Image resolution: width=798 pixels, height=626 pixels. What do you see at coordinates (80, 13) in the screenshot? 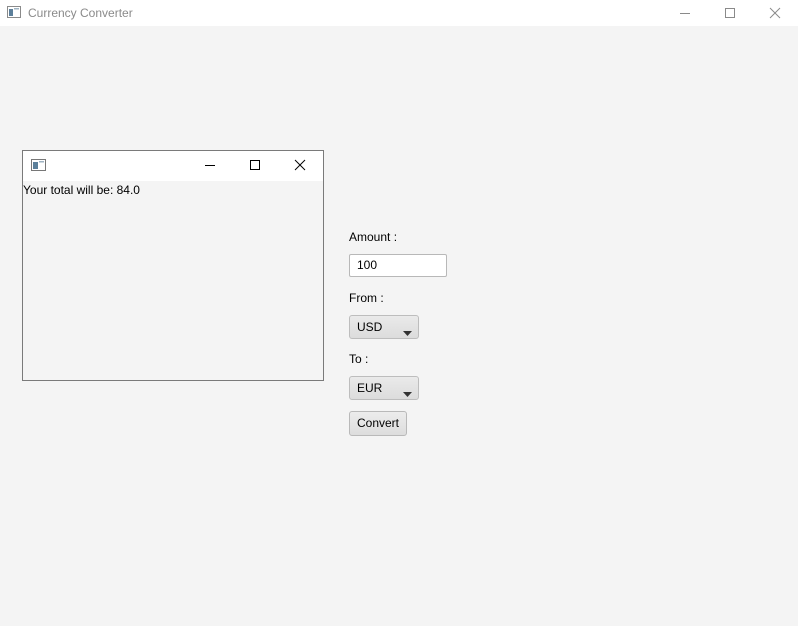
I see `window-title: Currency Converter` at bounding box center [80, 13].